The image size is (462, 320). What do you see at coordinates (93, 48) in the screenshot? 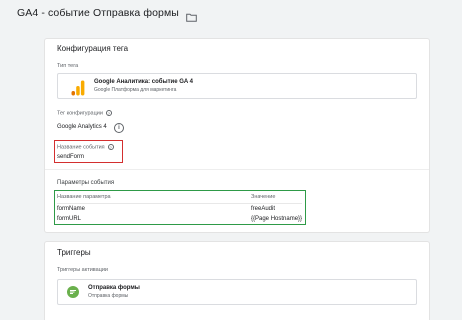
I see `tag-config-title: Конфигурация тега` at bounding box center [93, 48].